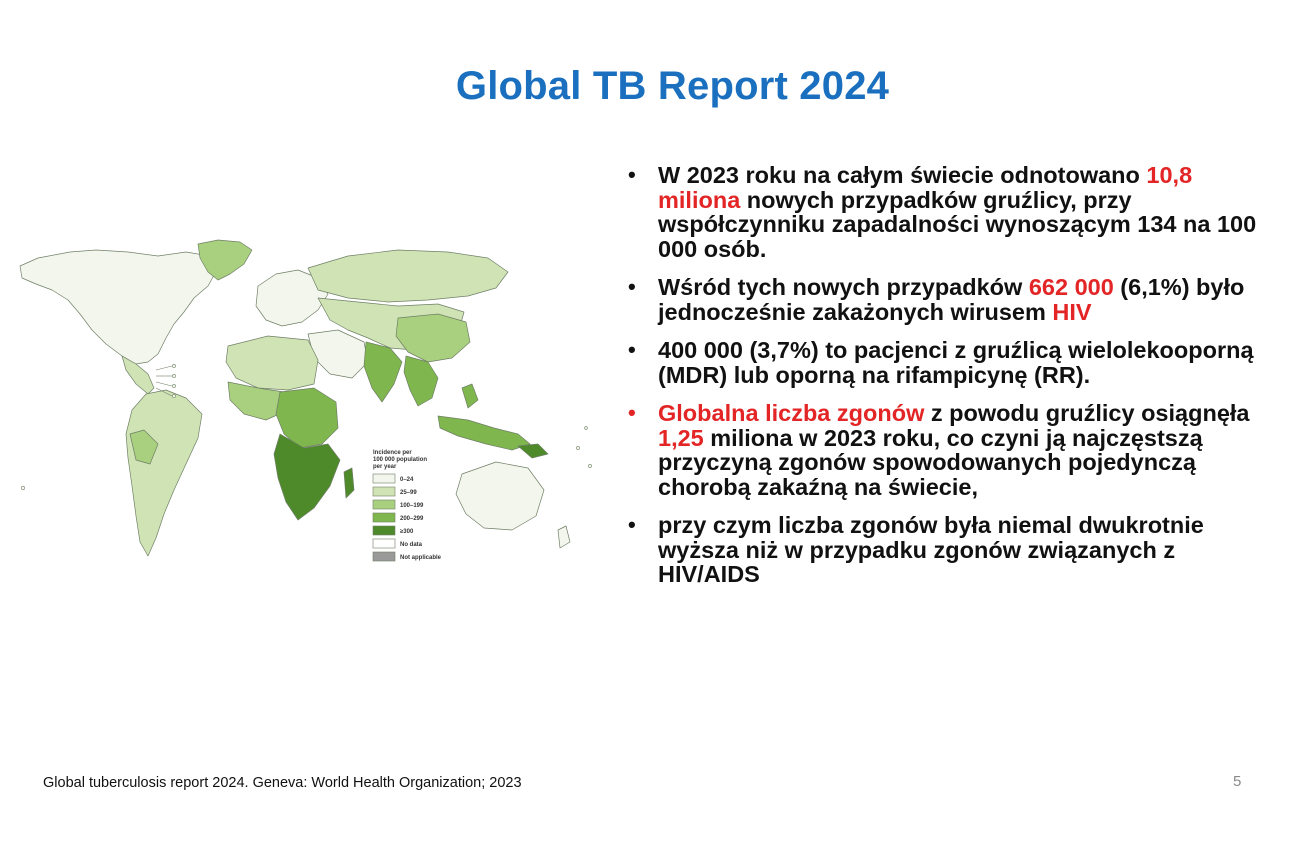 This screenshot has height=865, width=1300. I want to click on map-madagascar, so click(349, 483).